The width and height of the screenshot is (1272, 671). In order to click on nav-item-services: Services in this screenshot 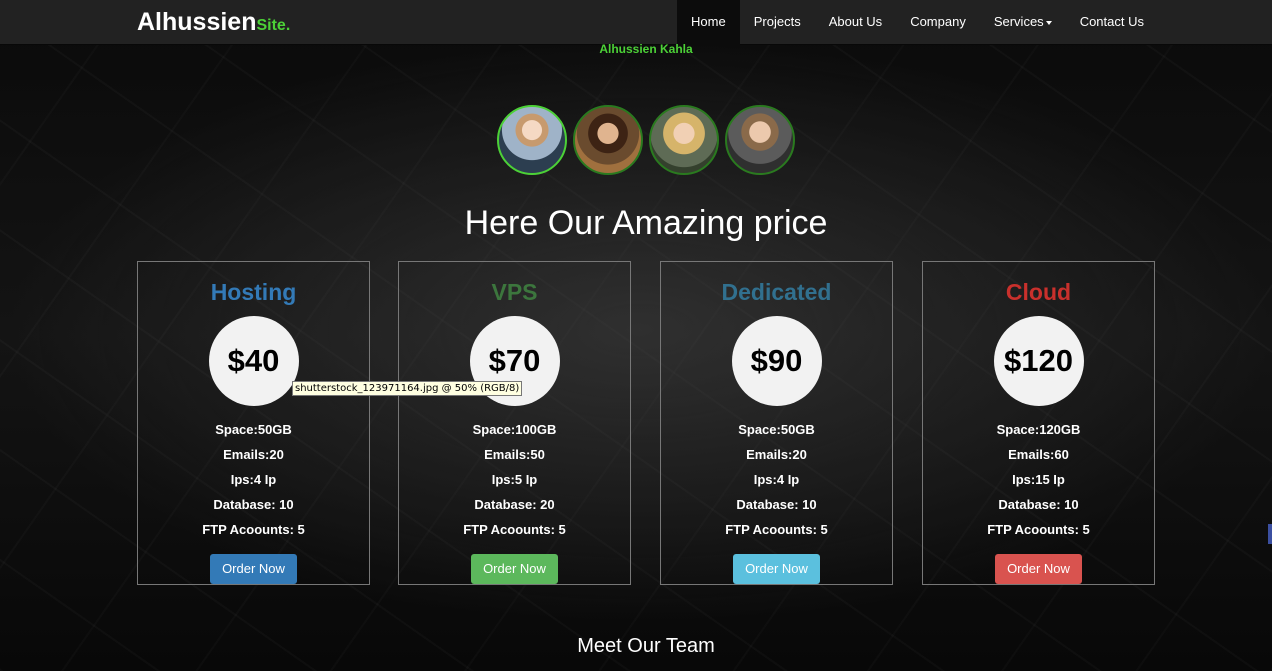, I will do `click(1023, 22)`.